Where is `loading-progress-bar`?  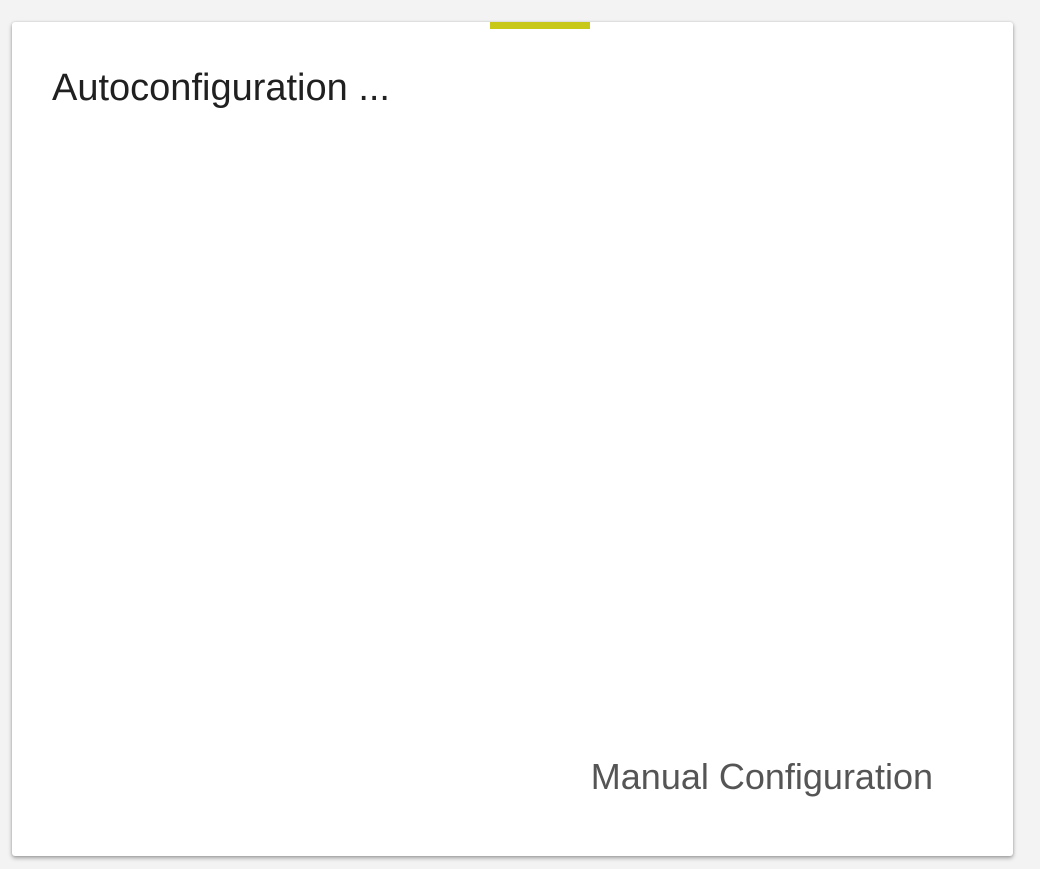
loading-progress-bar is located at coordinates (540, 25).